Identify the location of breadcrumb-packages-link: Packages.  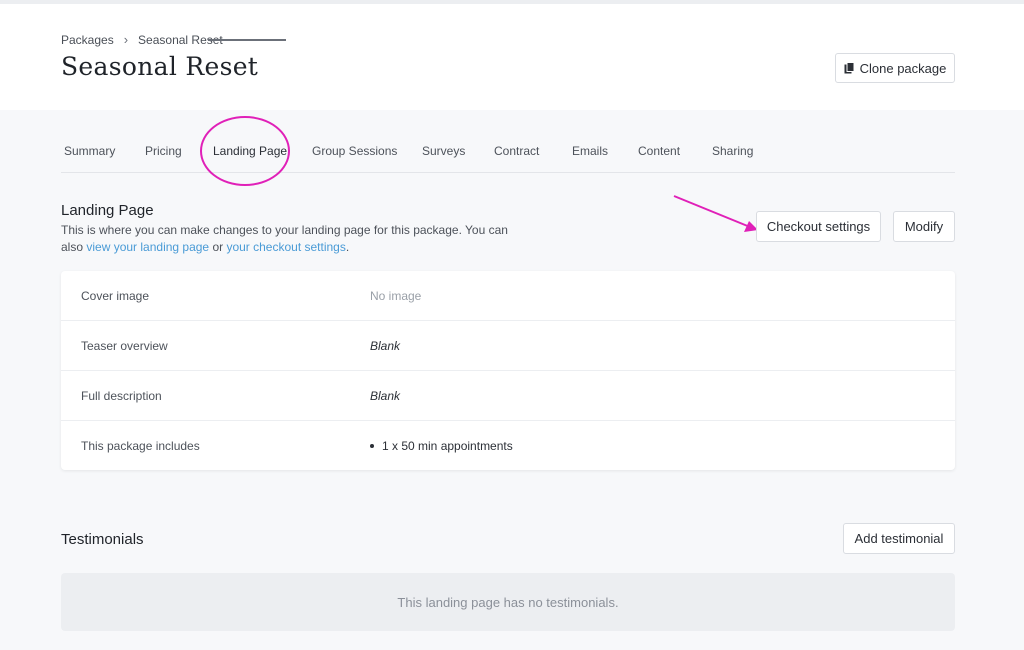
(87, 40).